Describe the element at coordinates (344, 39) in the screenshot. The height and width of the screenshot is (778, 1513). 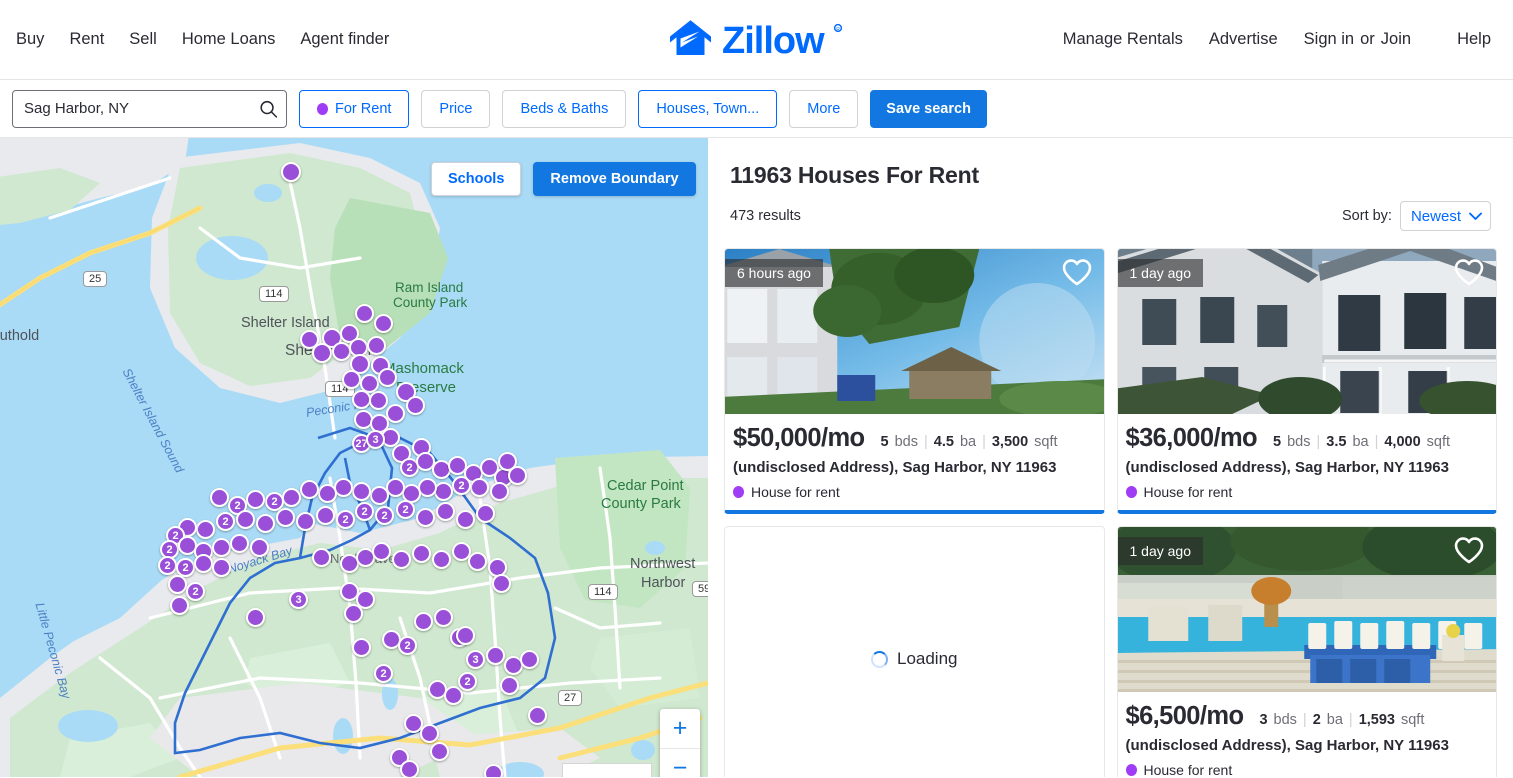
I see `nav-link-agent-finder: Agent finder` at that location.